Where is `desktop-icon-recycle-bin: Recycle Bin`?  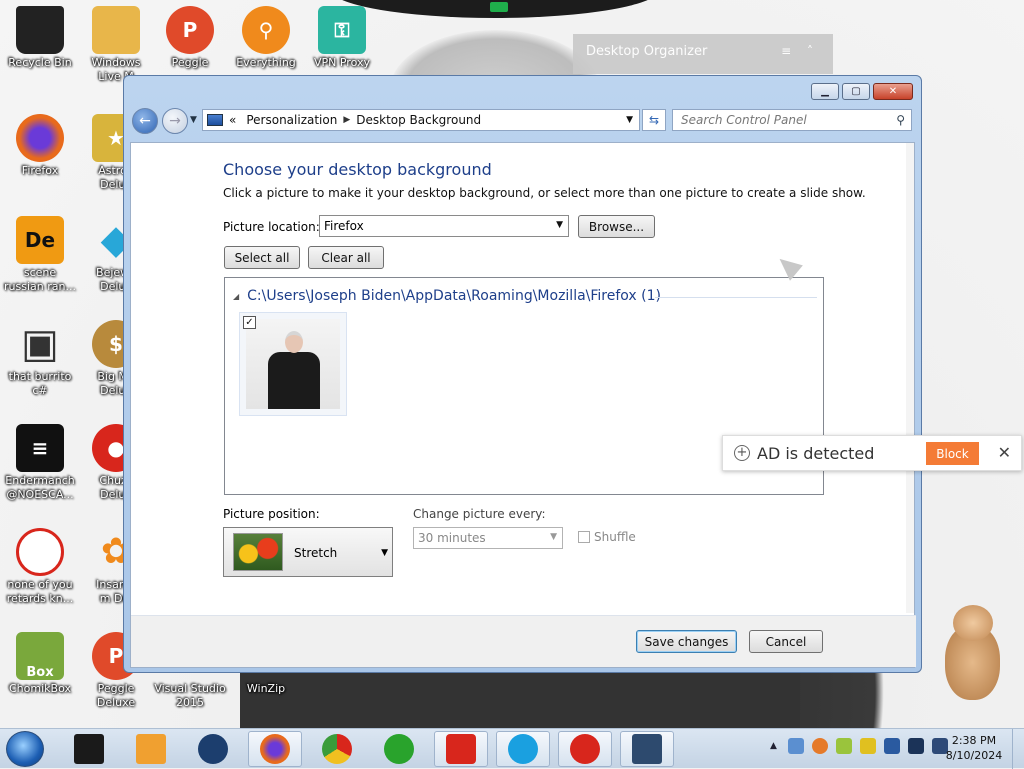
desktop-icon-recycle-bin: Recycle Bin is located at coordinates (40, 38).